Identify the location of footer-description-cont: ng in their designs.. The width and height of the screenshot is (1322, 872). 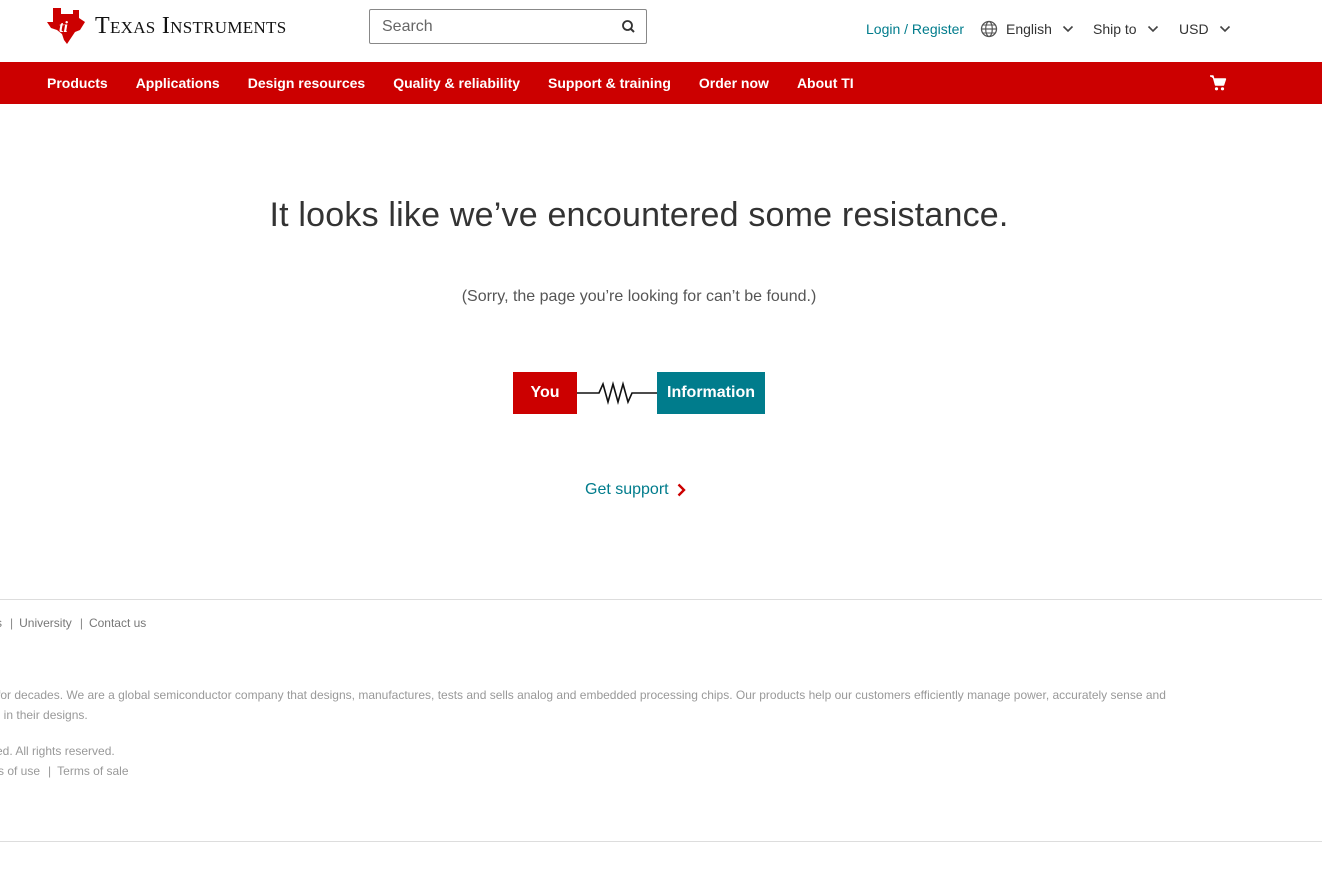
(44, 715).